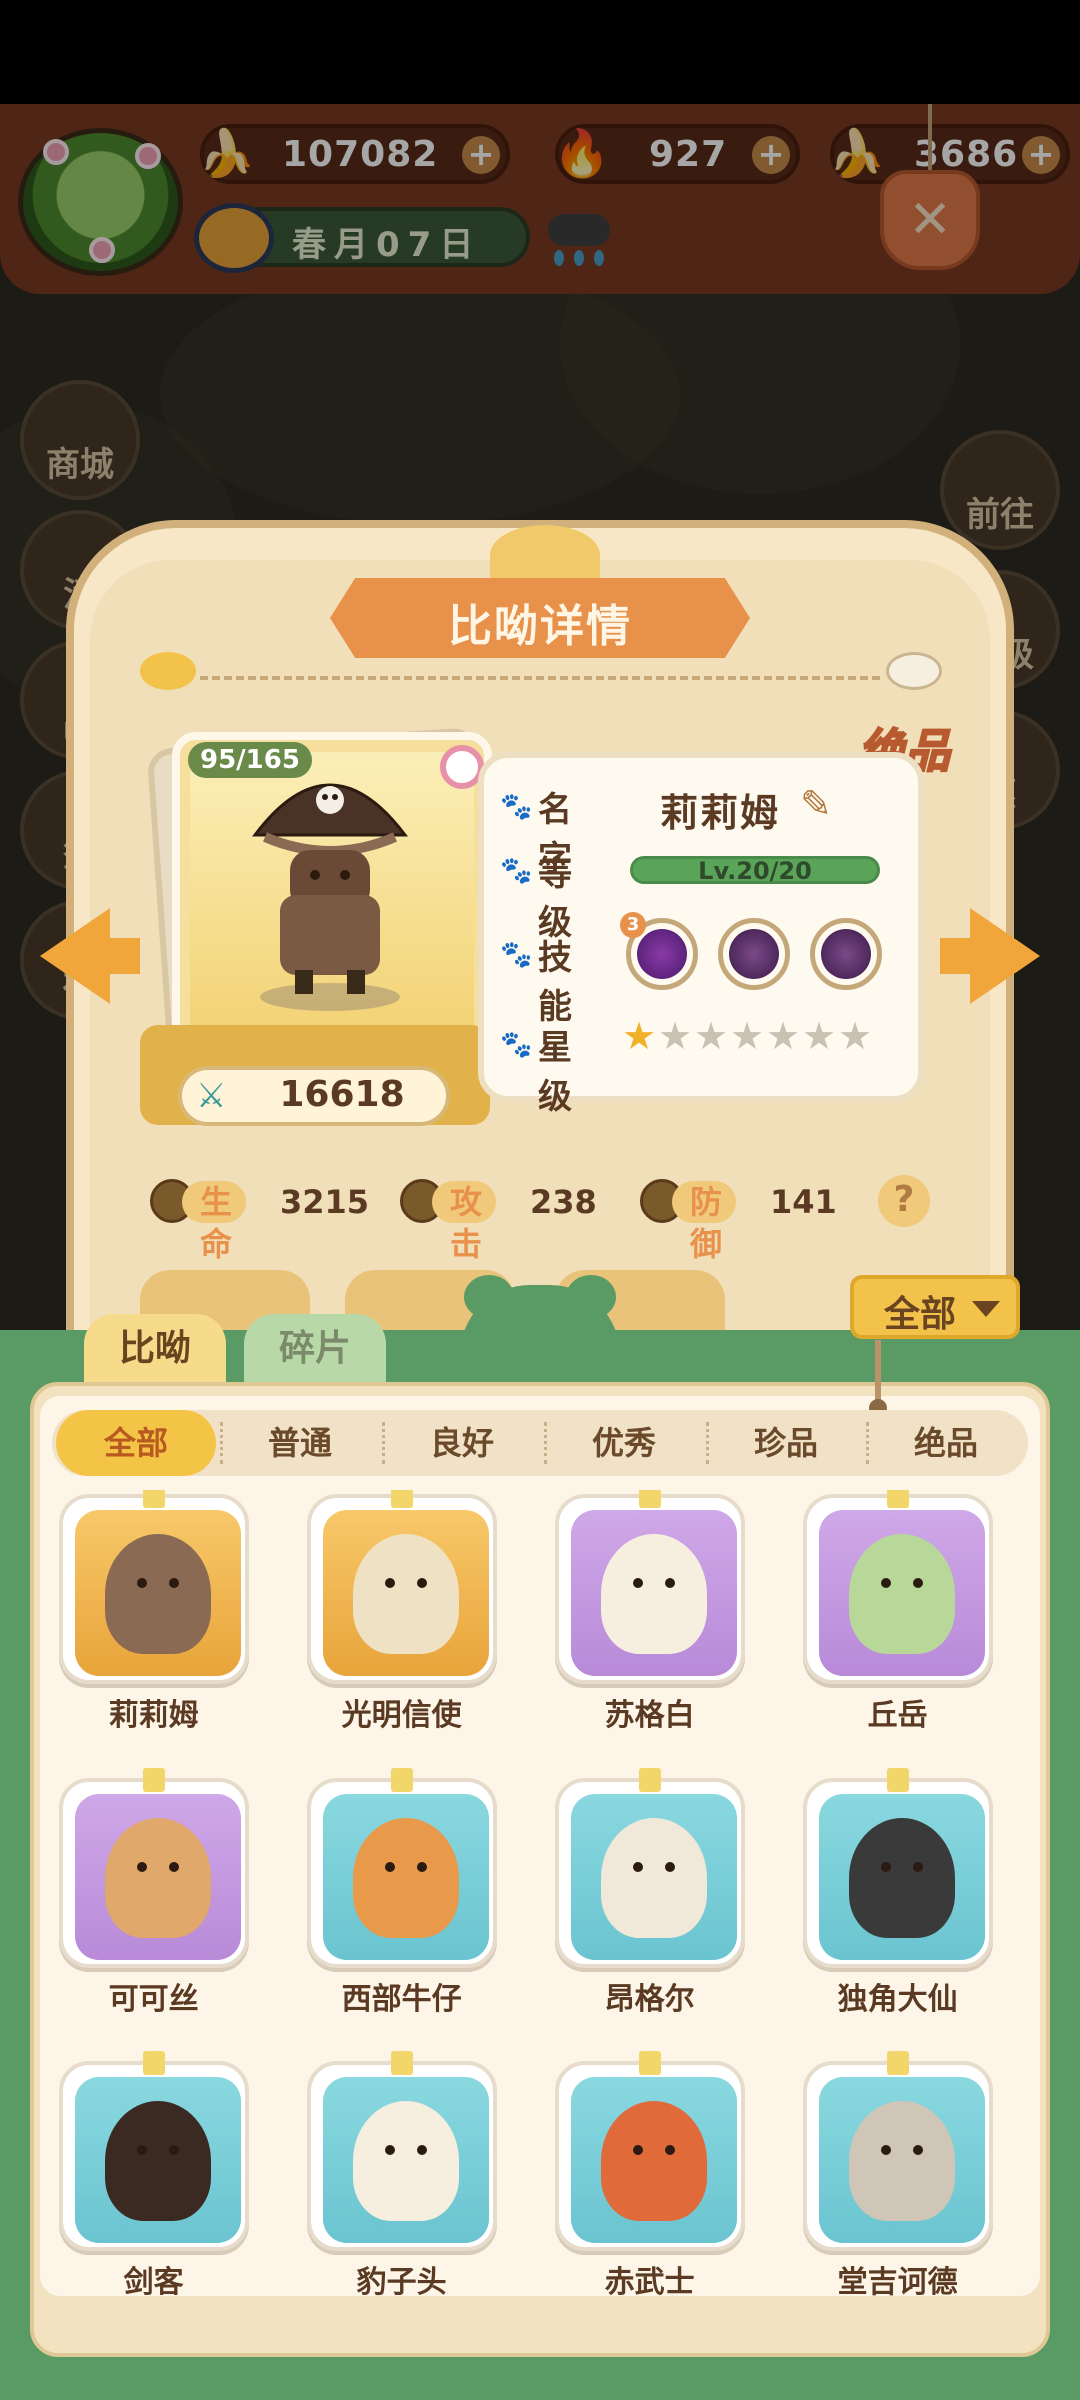  Describe the element at coordinates (786, 1443) in the screenshot. I see `filter-rare: 珍品` at that location.